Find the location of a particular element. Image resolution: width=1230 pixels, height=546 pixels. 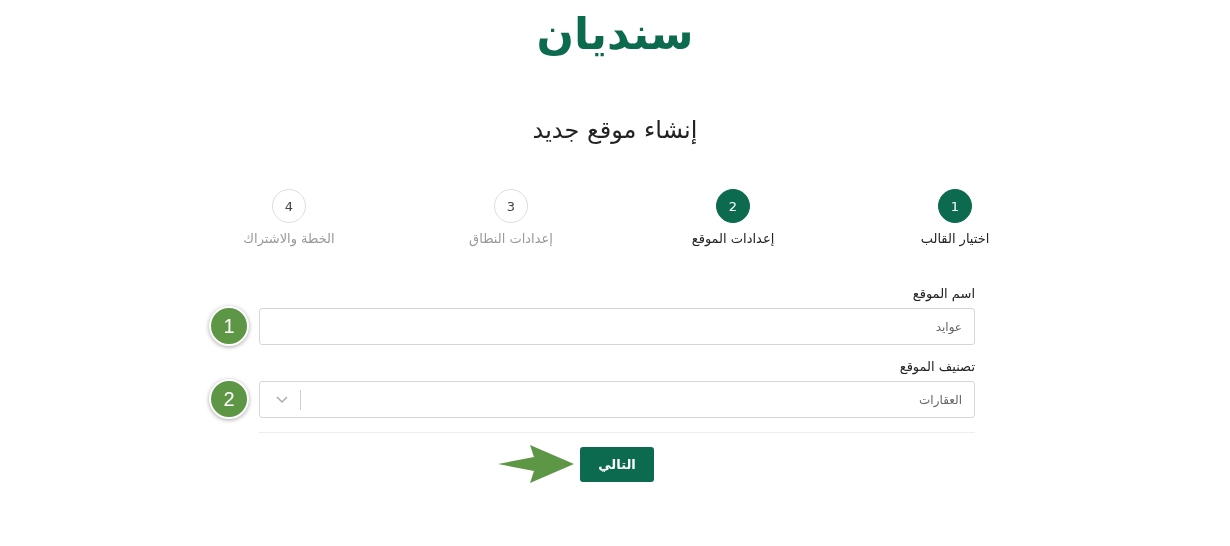

field-label: اسم الموقع is located at coordinates (943, 293).